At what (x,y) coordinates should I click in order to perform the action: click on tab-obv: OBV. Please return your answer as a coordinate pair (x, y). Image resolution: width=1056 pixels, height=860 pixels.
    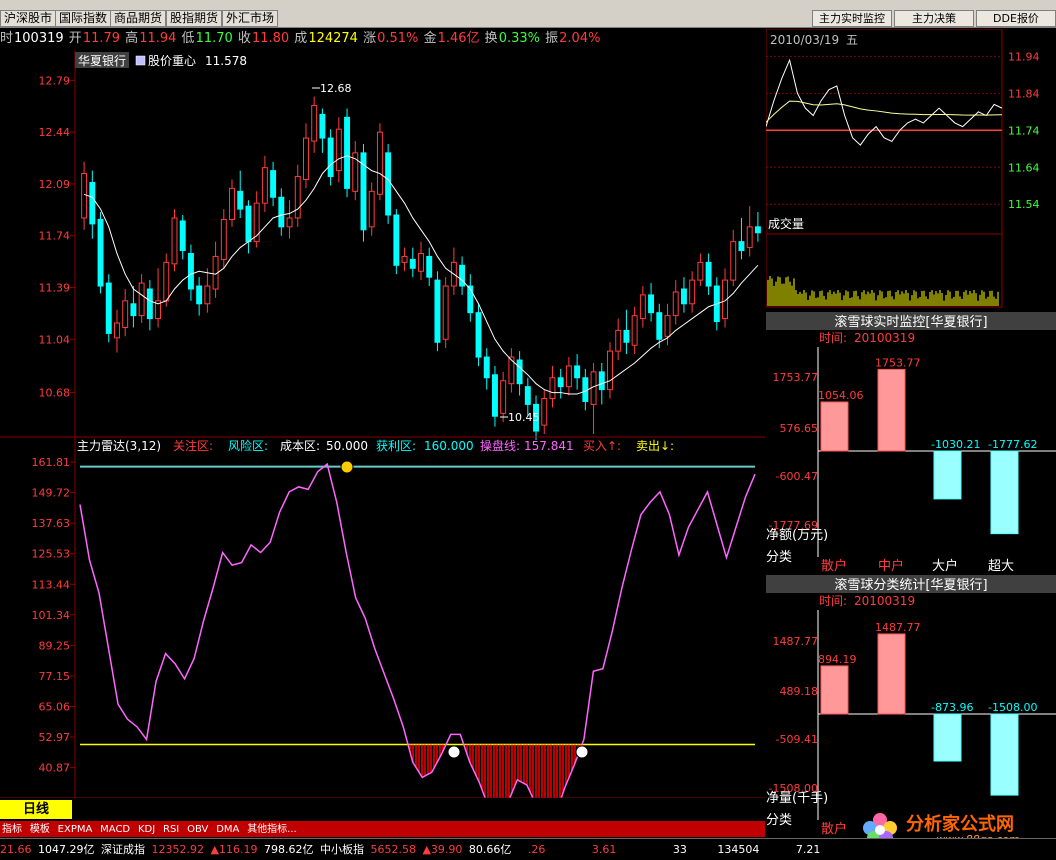
    Looking at the image, I should click on (197, 830).